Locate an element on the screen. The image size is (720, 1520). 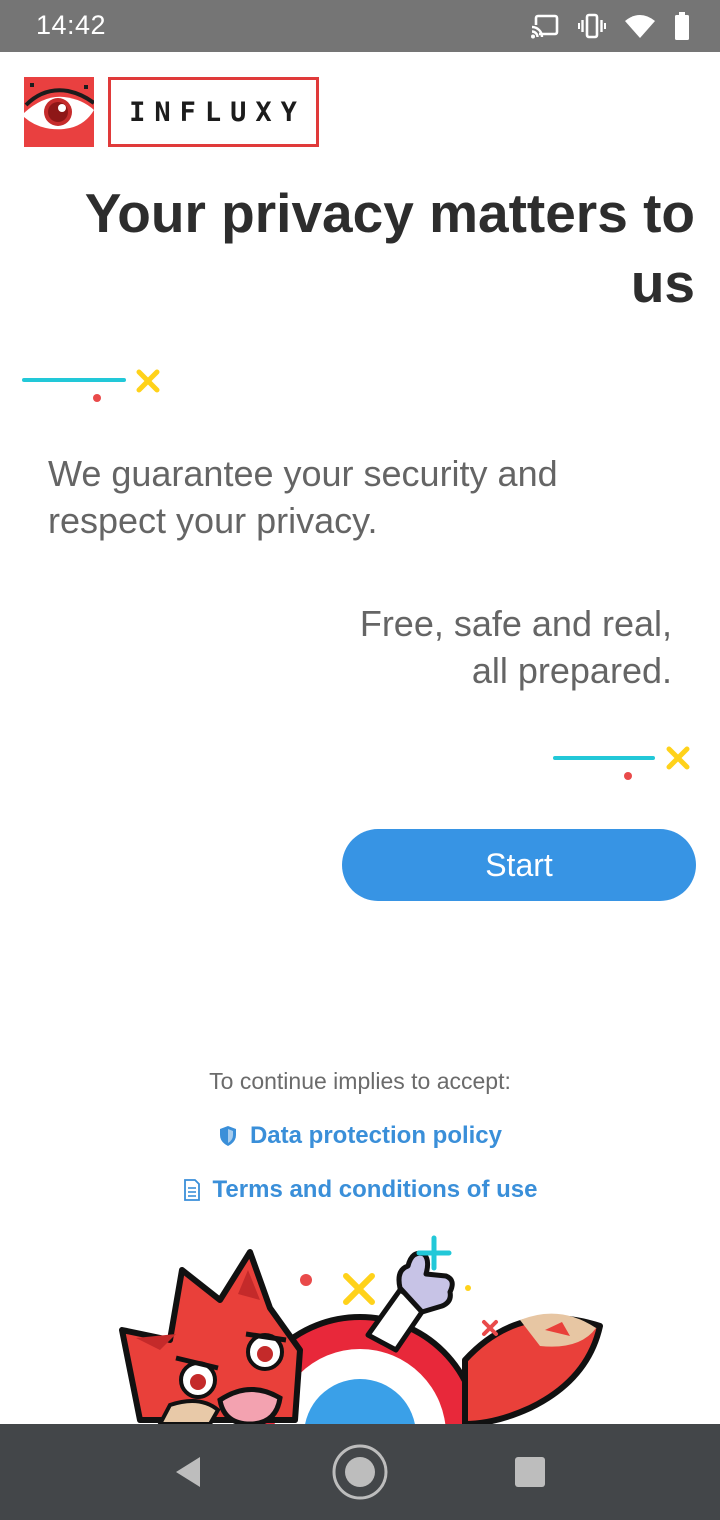
terms-and-conditions-link: Terms and conditions of use is located at coordinates (360, 1190).